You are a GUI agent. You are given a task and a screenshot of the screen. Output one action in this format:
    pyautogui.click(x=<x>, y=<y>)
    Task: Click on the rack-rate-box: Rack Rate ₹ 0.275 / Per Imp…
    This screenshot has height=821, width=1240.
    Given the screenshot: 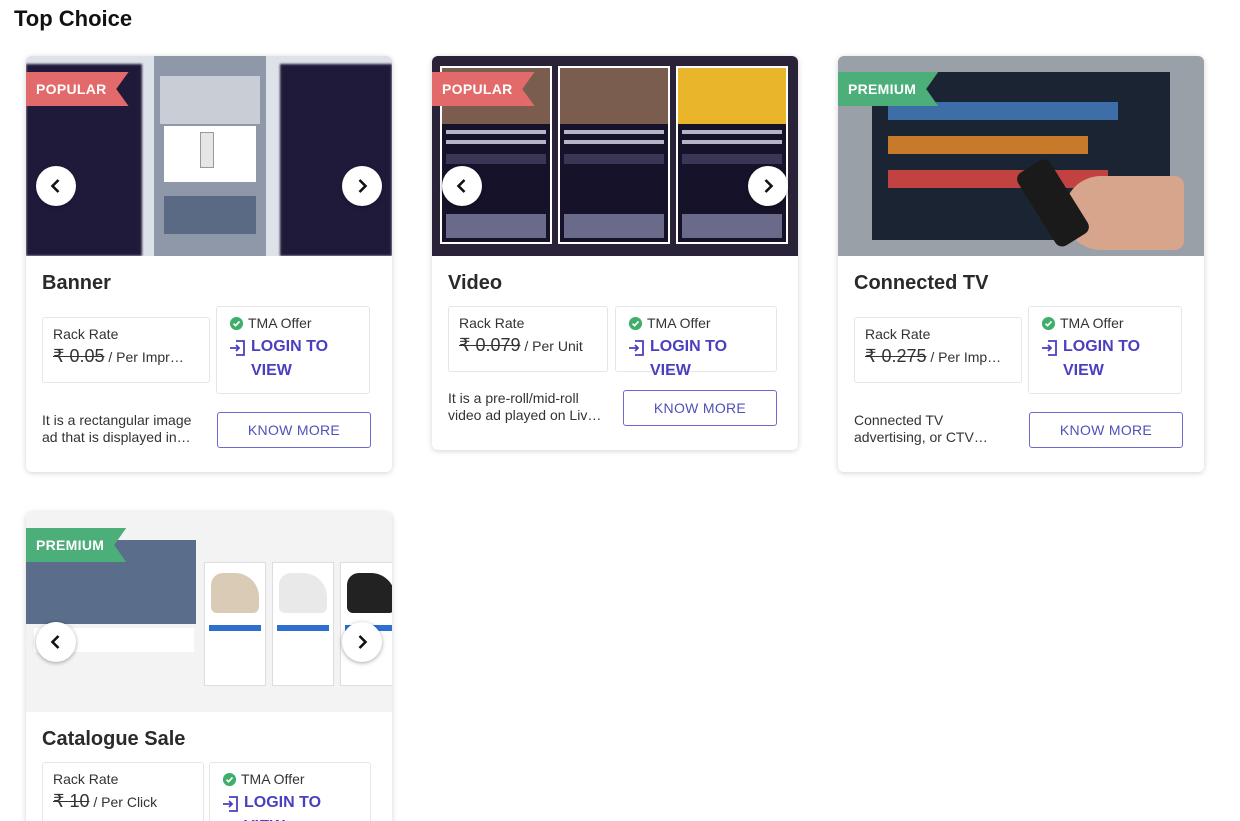 What is the action you would take?
    pyautogui.click(x=938, y=350)
    